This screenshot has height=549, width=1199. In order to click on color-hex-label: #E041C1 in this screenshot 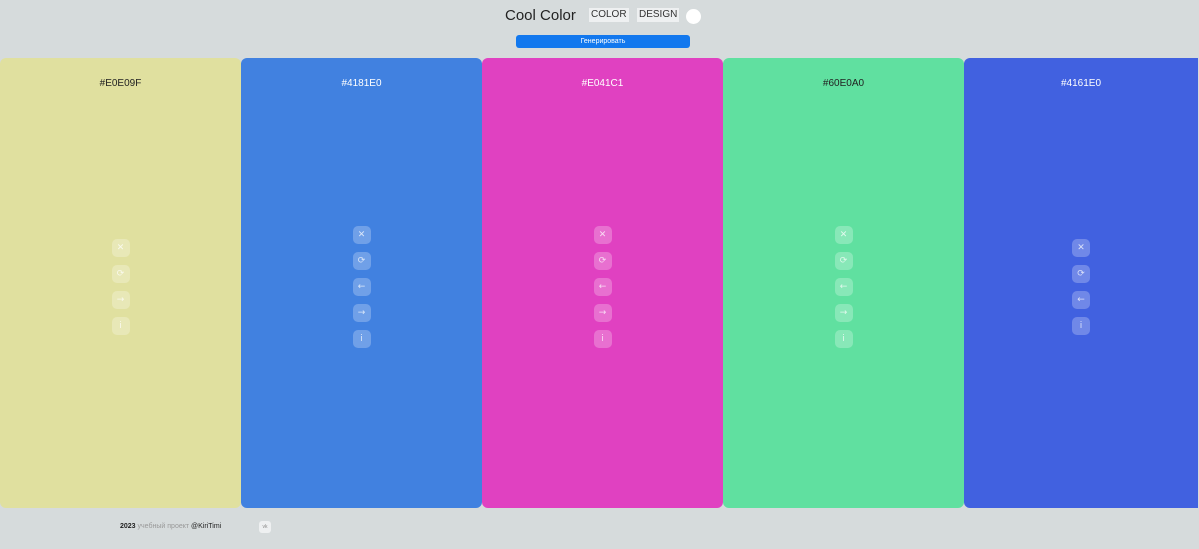, I will do `click(602, 84)`.